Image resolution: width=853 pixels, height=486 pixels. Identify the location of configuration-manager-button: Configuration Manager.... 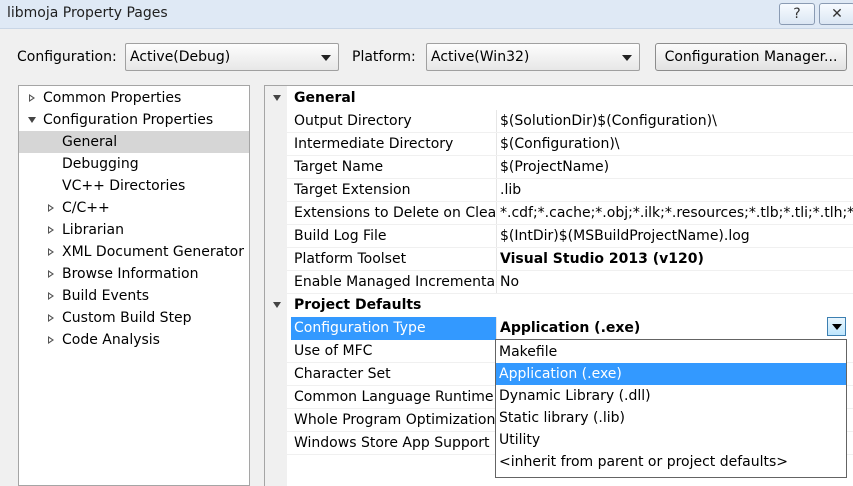
(751, 57).